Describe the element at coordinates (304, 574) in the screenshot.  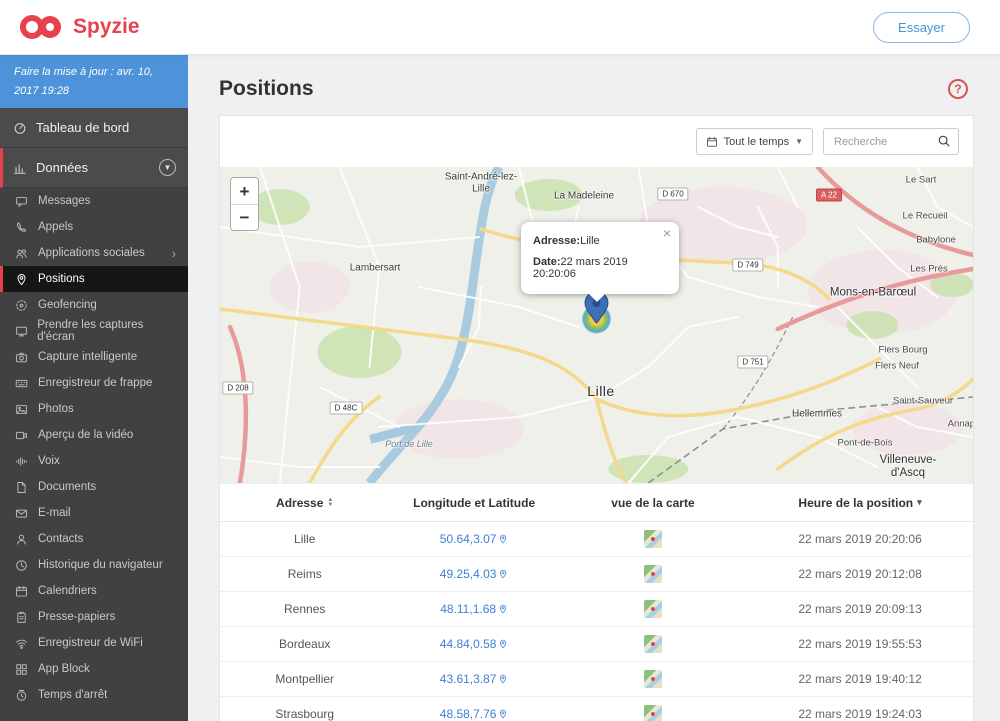
I see `cell-address: Reims` at that location.